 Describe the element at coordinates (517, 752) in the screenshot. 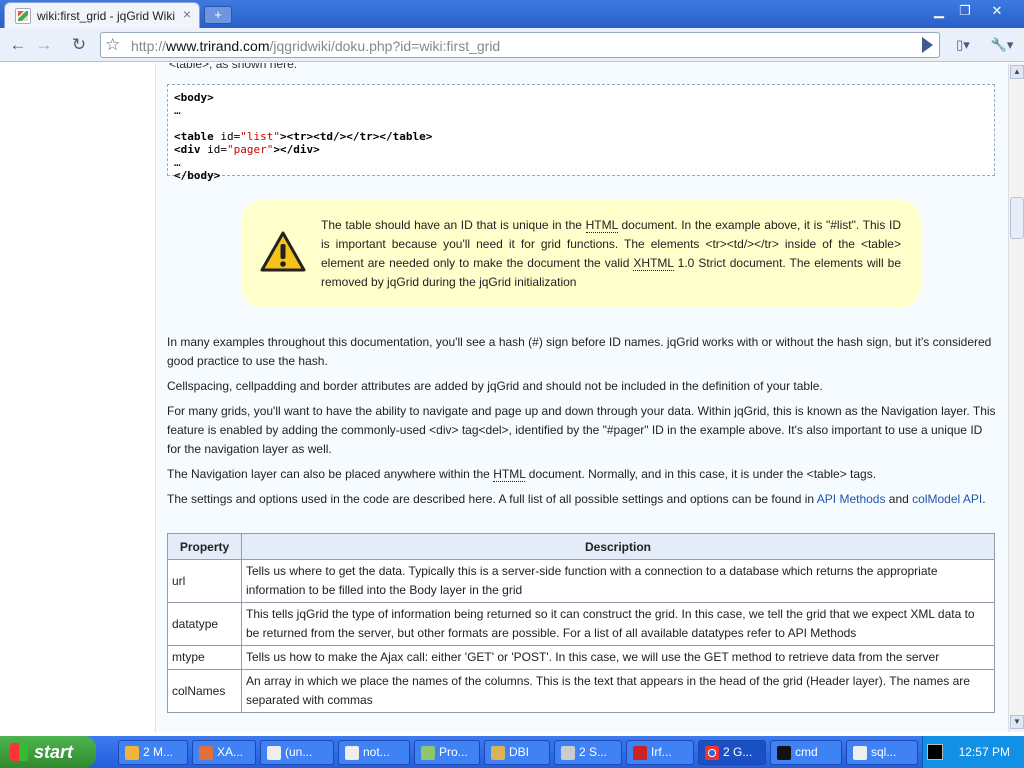

I see `task-button: DBI` at that location.